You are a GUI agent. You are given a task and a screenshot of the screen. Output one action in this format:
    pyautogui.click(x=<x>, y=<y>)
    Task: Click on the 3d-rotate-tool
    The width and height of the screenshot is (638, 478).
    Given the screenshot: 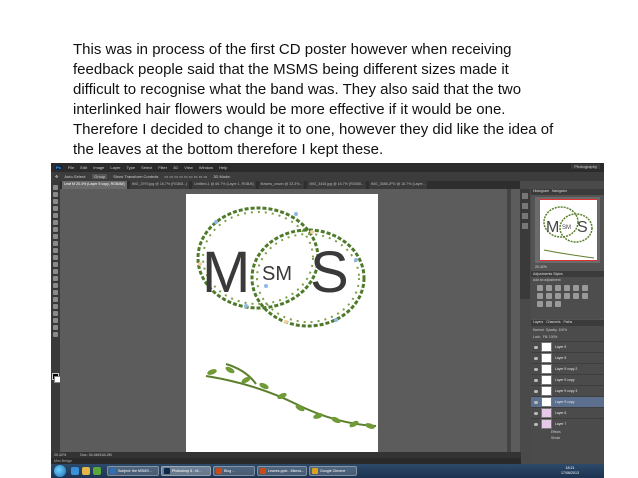 What is the action you would take?
    pyautogui.click(x=55, y=313)
    